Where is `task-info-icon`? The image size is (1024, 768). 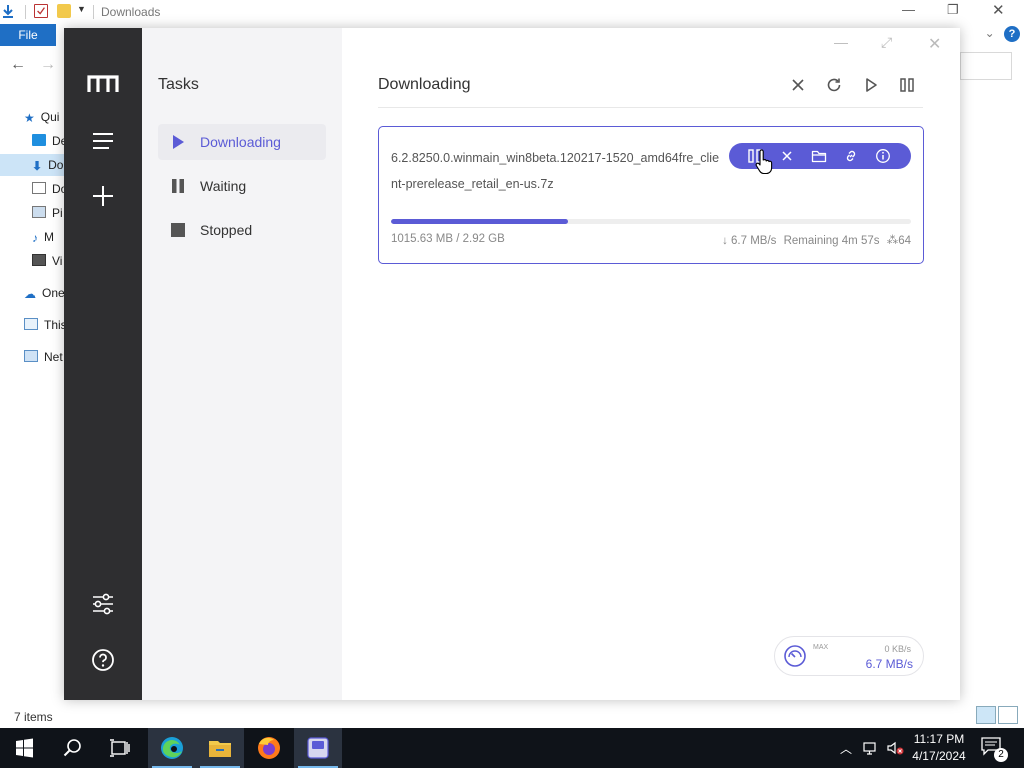
task-info-icon is located at coordinates (883, 156).